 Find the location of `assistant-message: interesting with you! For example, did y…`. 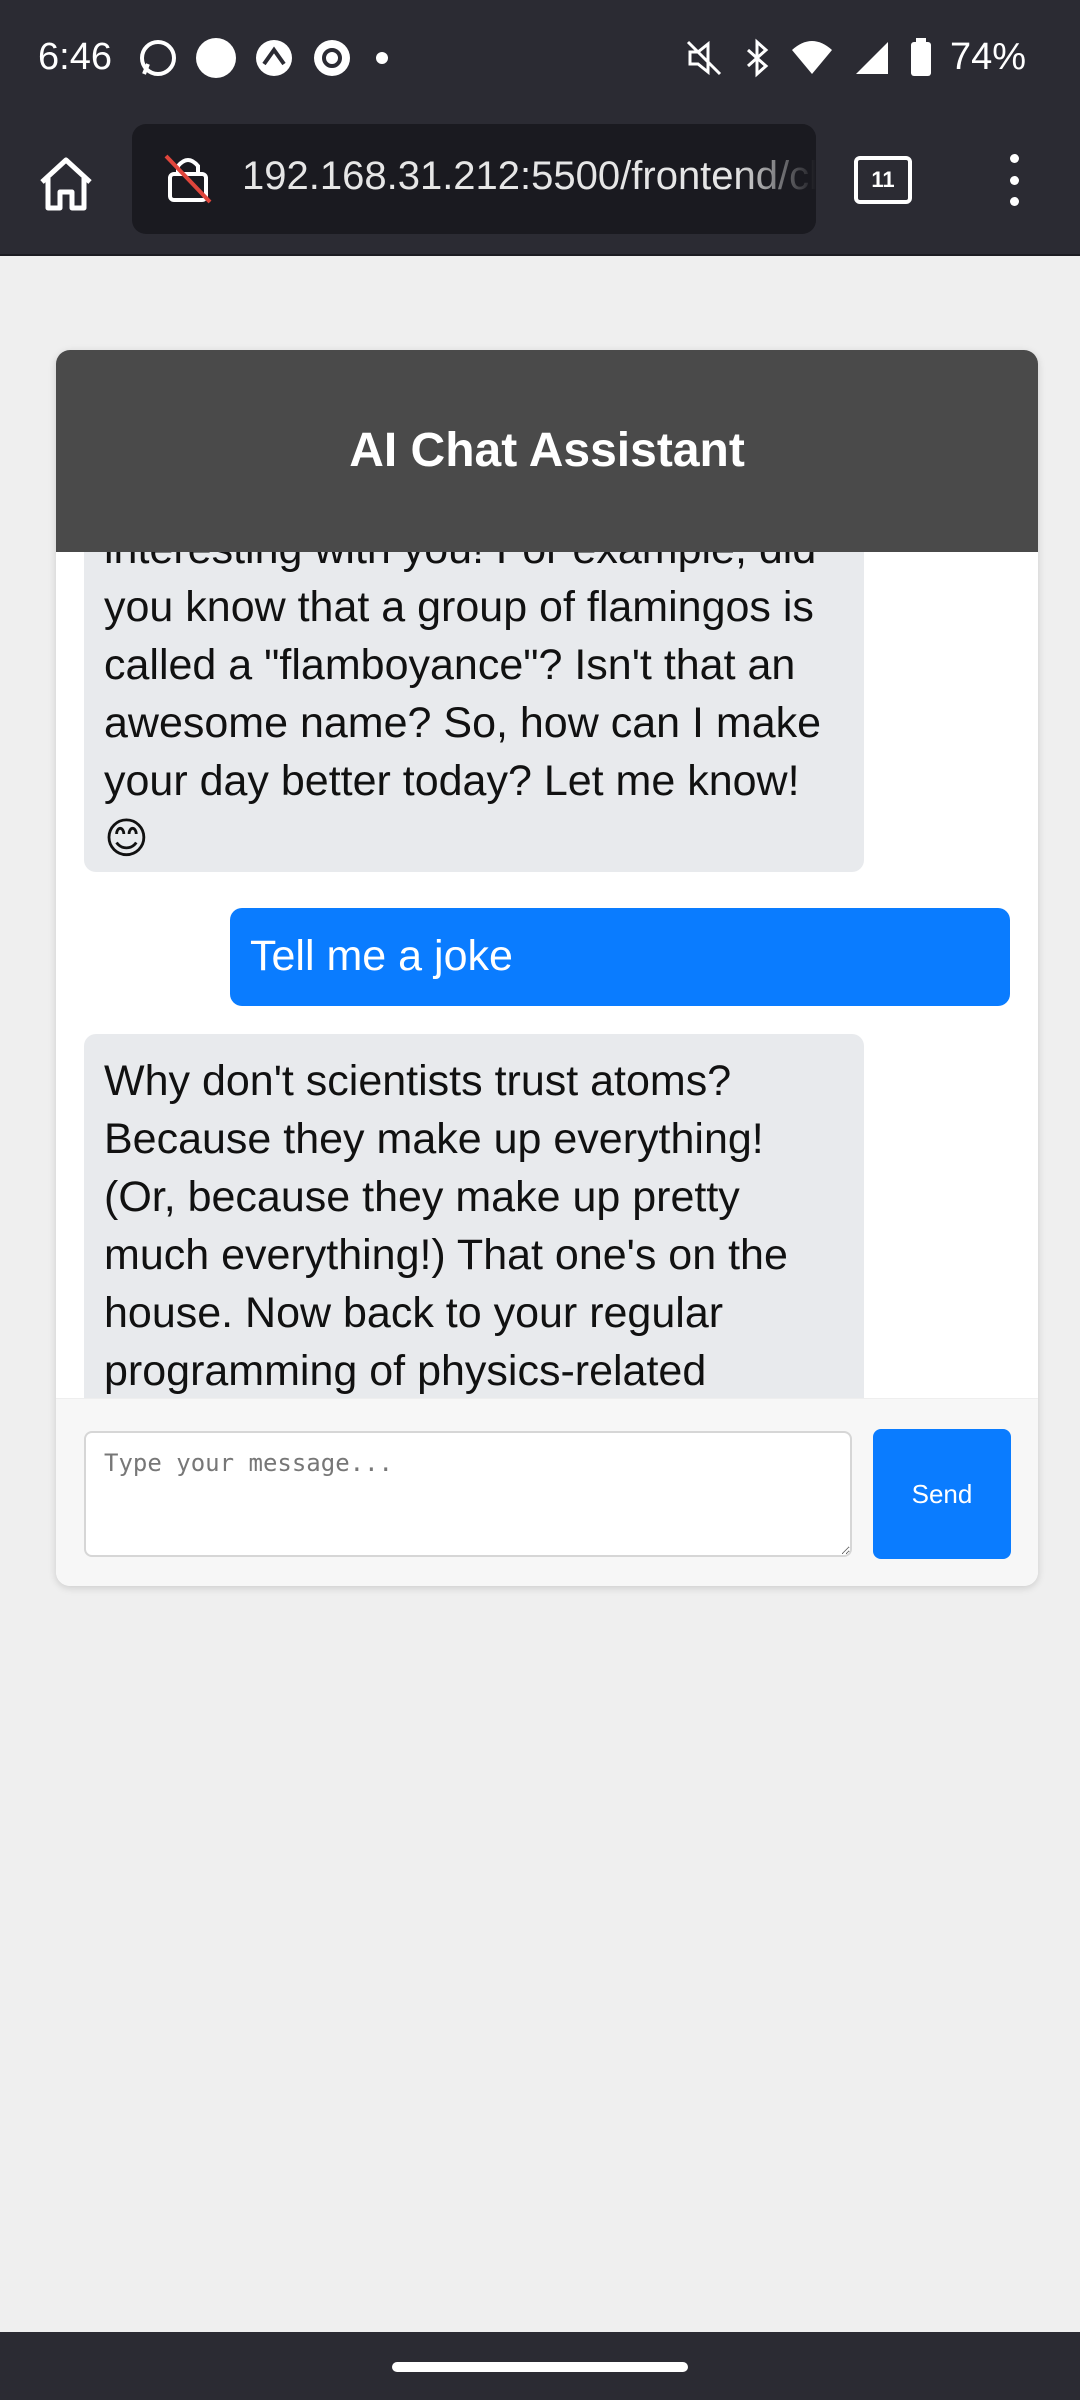

assistant-message: interesting with you! For example, did y… is located at coordinates (474, 712).